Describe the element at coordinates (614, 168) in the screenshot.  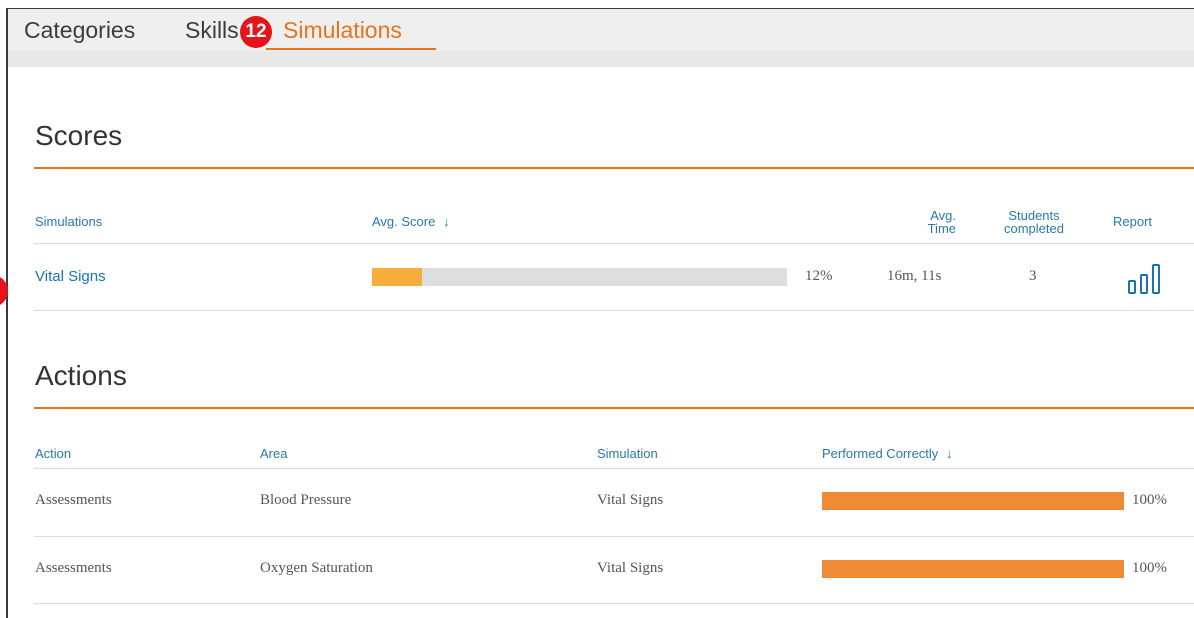
I see `scores-divider` at that location.